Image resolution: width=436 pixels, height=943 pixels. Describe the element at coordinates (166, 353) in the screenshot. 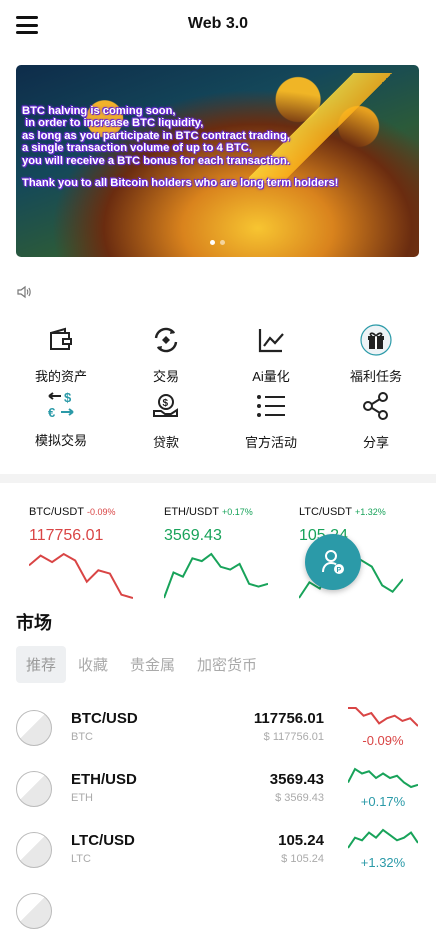

I see `menu-item-trade: 交易` at that location.